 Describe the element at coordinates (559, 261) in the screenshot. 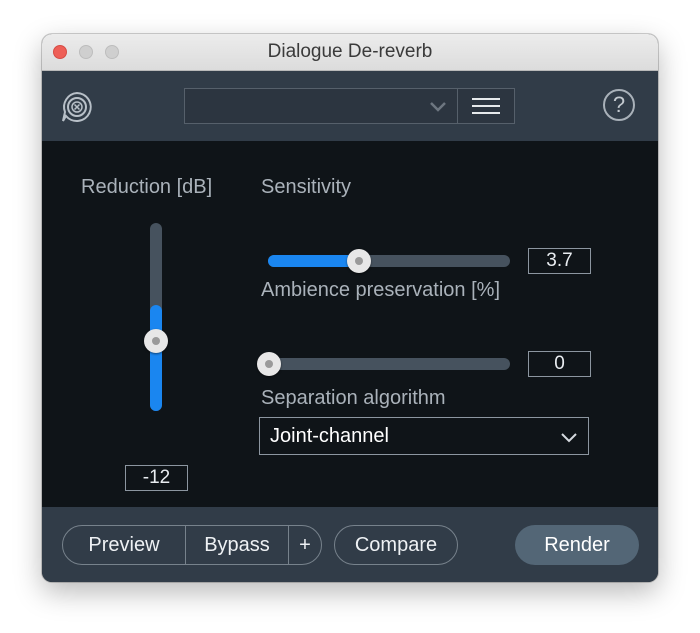

I see `sensitivity-value-field: 3.7` at that location.